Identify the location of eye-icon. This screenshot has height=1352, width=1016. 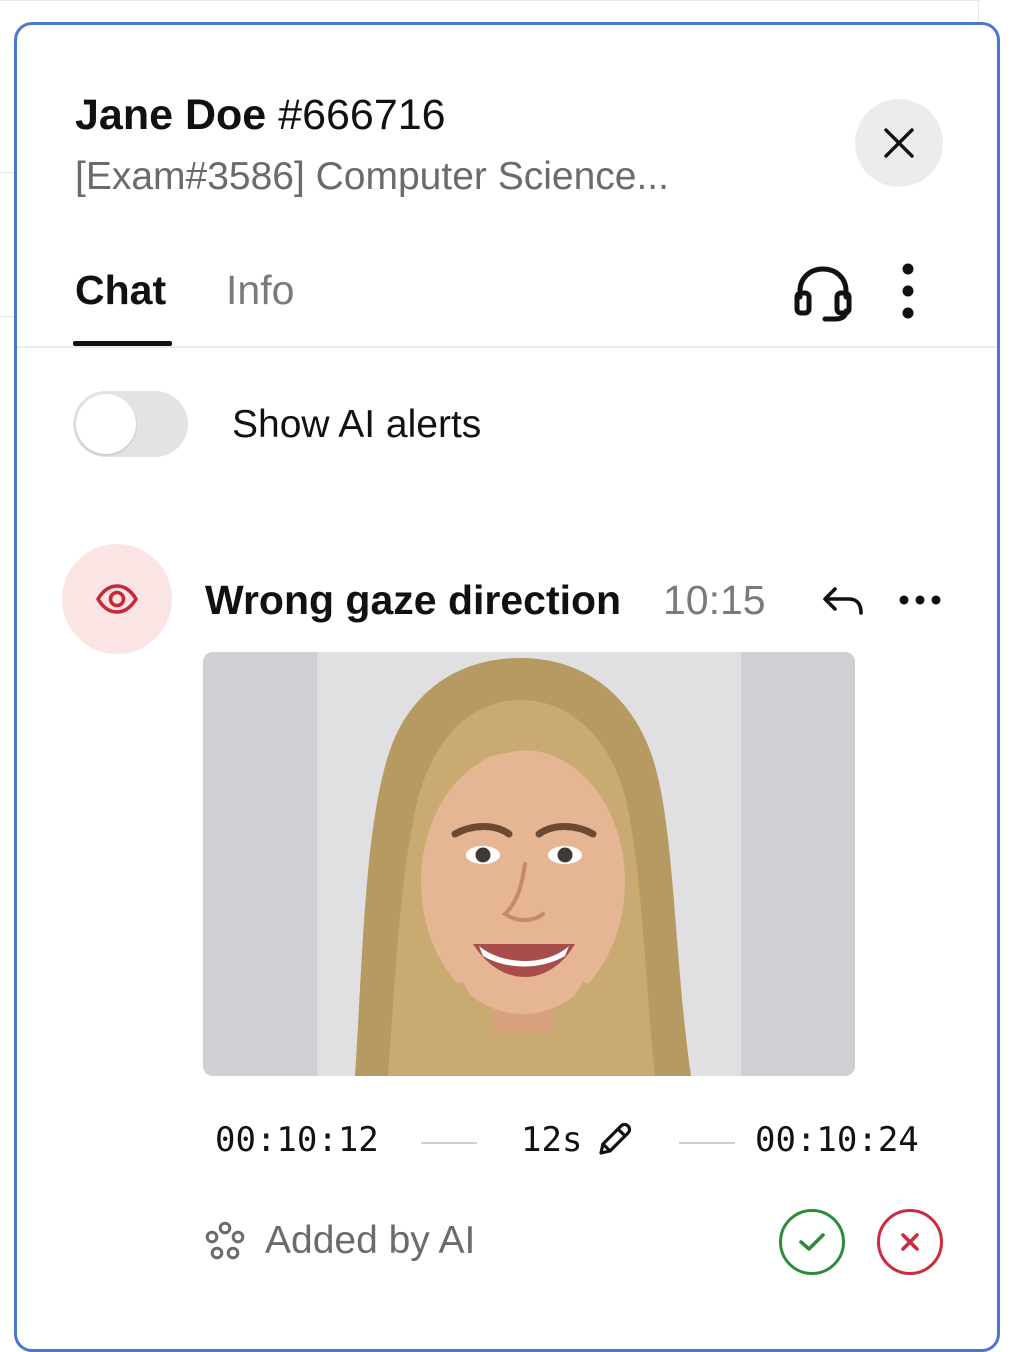
(117, 599).